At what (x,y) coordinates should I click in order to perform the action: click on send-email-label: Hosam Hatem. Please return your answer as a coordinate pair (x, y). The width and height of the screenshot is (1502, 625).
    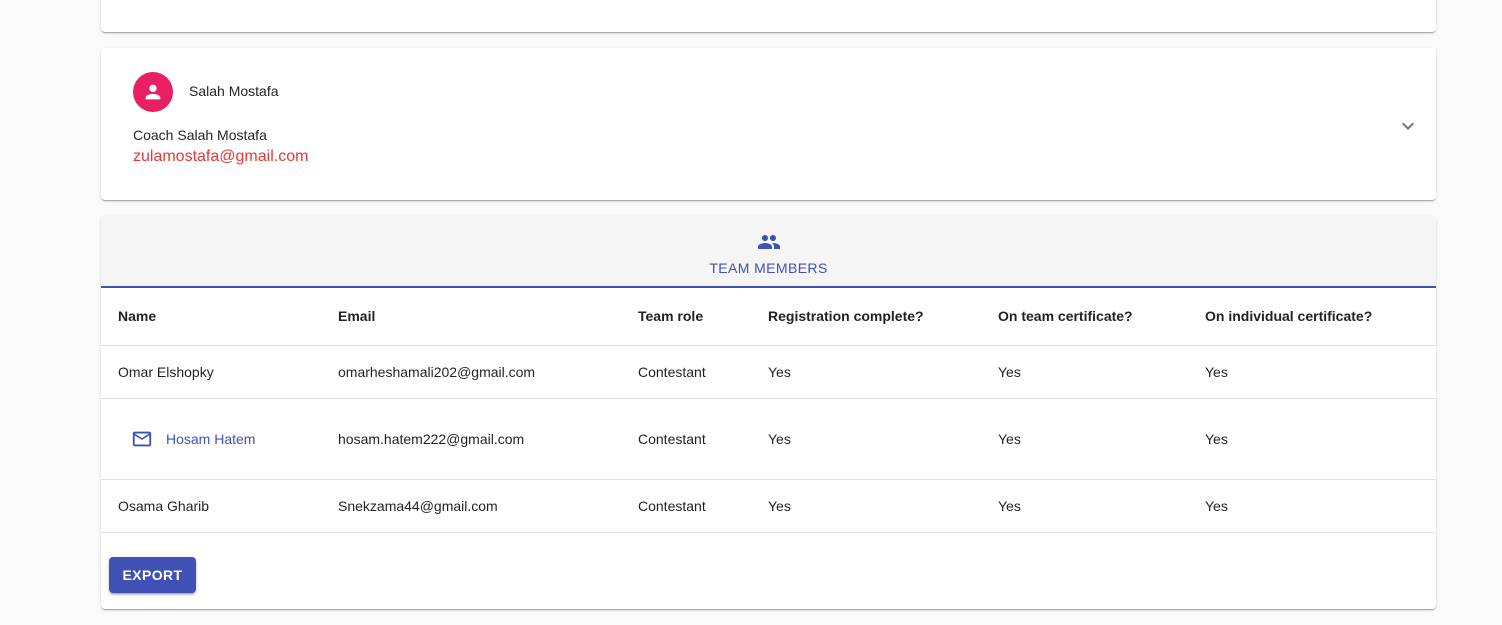
    Looking at the image, I should click on (211, 438).